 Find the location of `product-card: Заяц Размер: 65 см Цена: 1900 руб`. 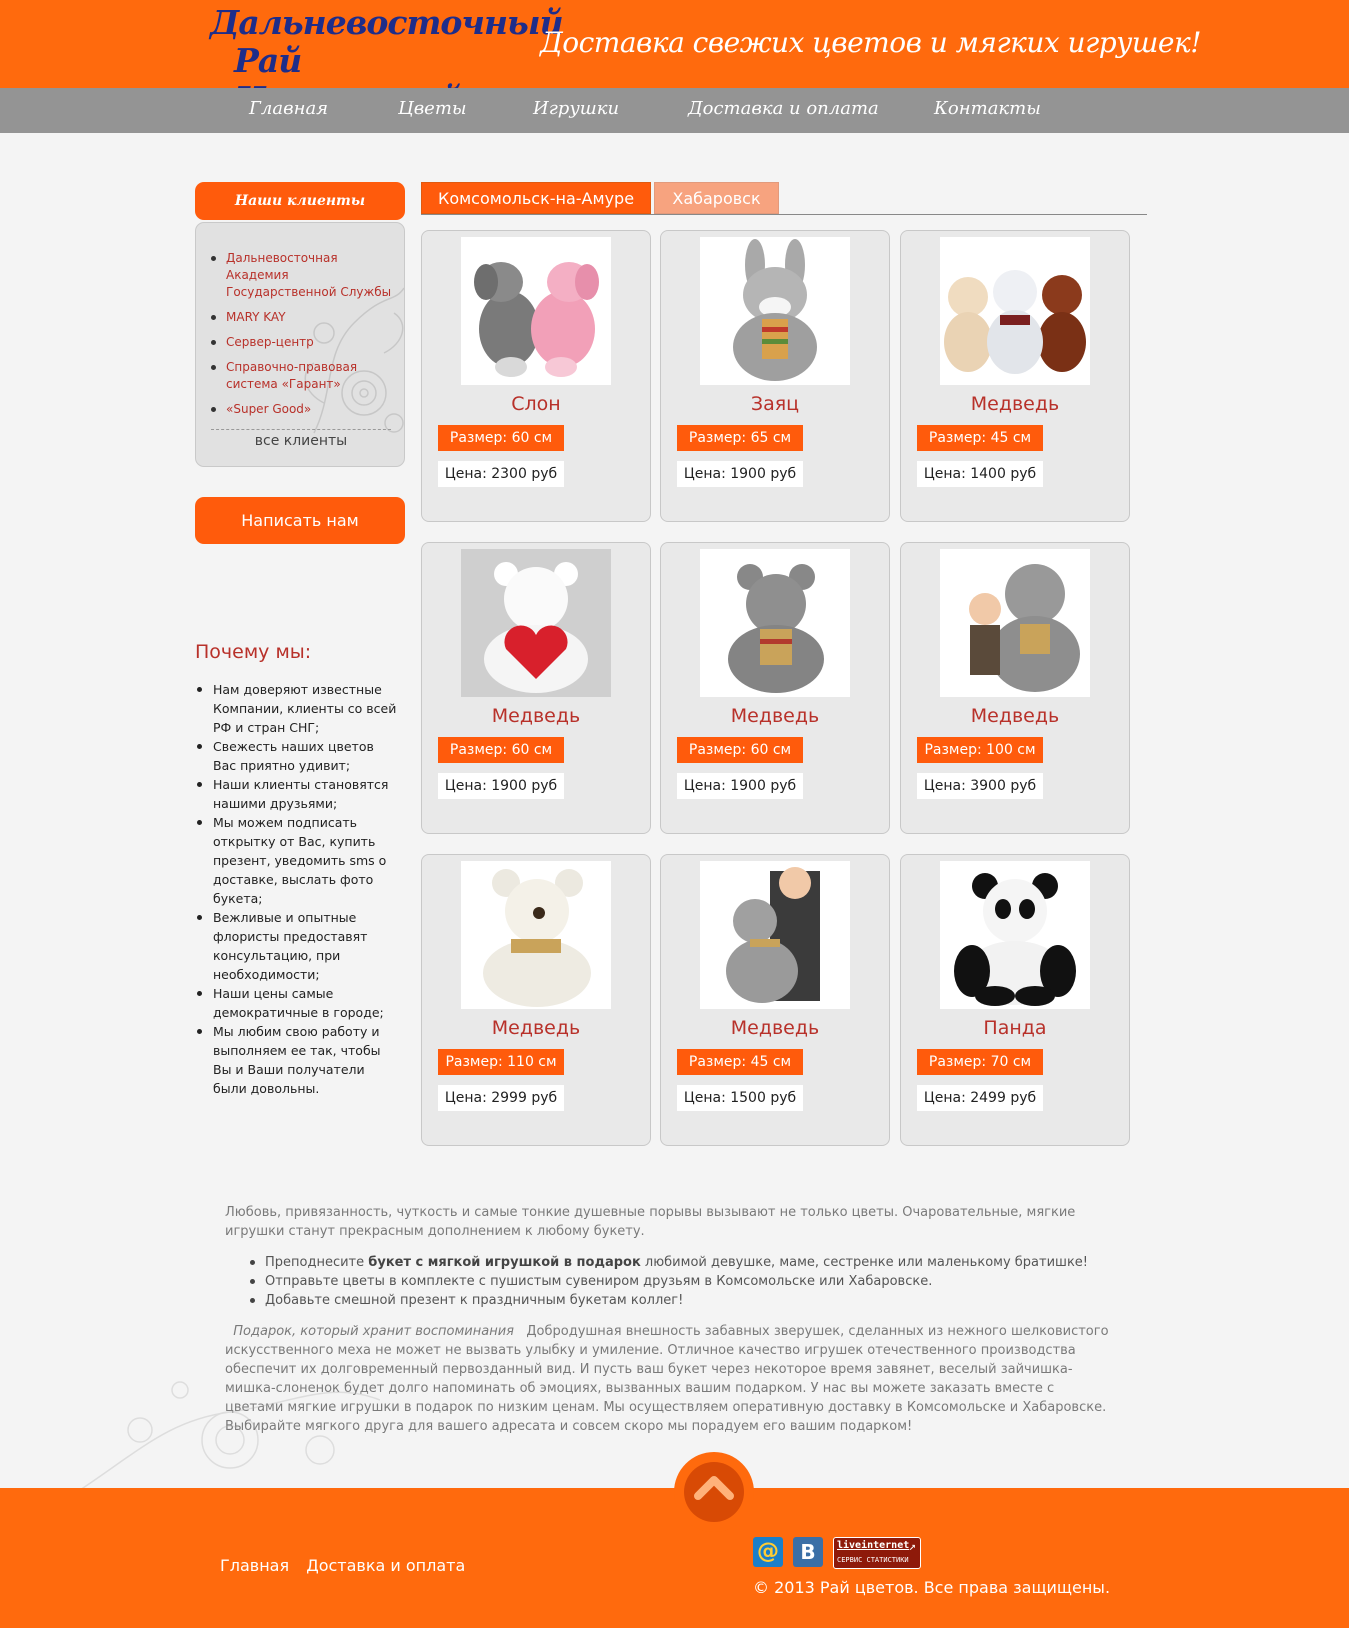

product-card: Заяц Размер: 65 см Цена: 1900 руб is located at coordinates (775, 376).